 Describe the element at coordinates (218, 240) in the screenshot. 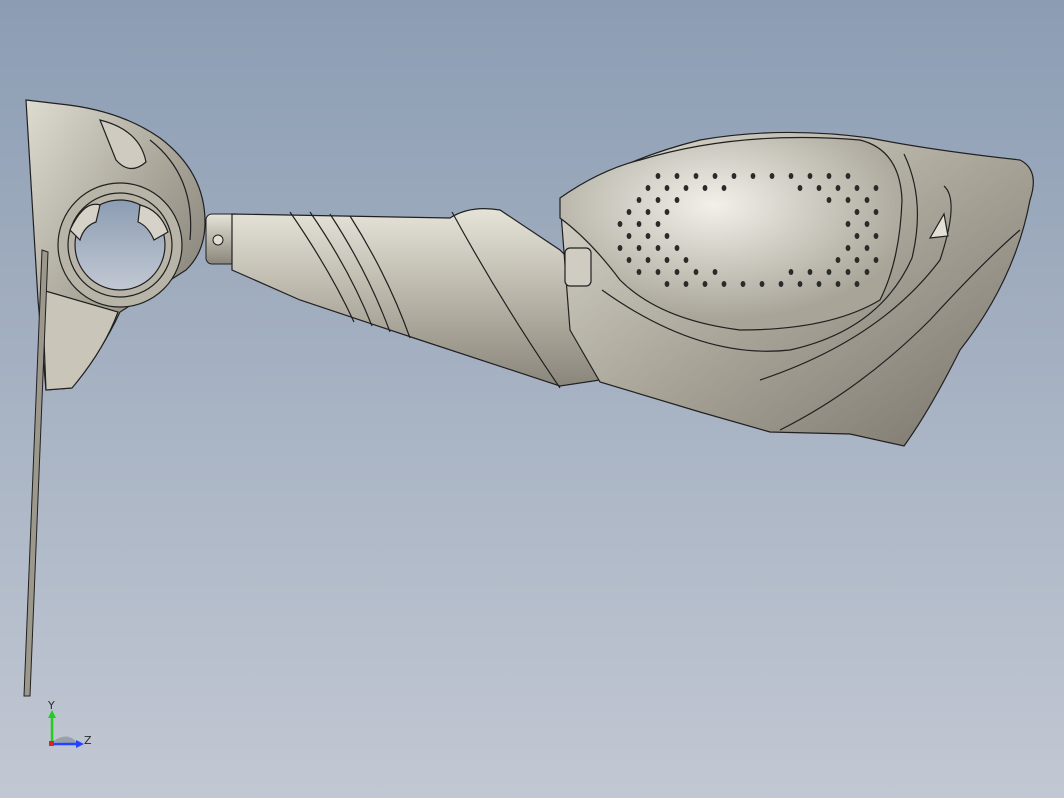

I see `pin-screw` at that location.